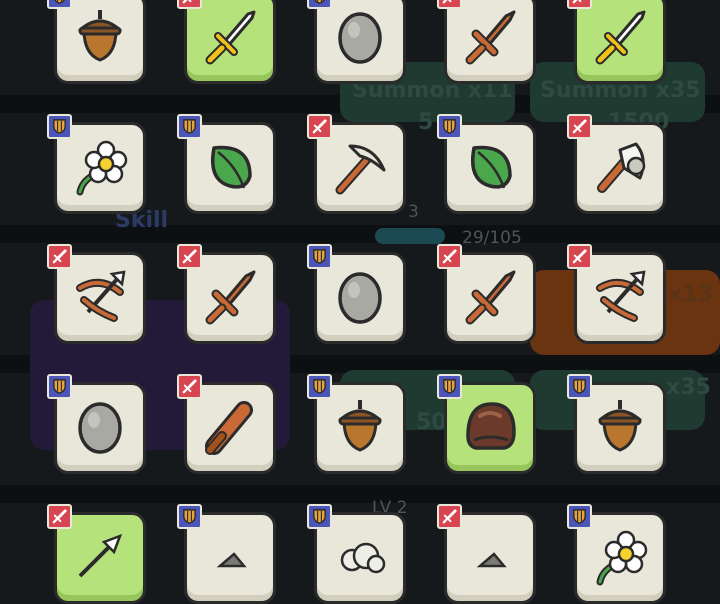 This screenshot has height=604, width=720. Describe the element at coordinates (360, 556) in the screenshot. I see `cloud-icon` at that location.